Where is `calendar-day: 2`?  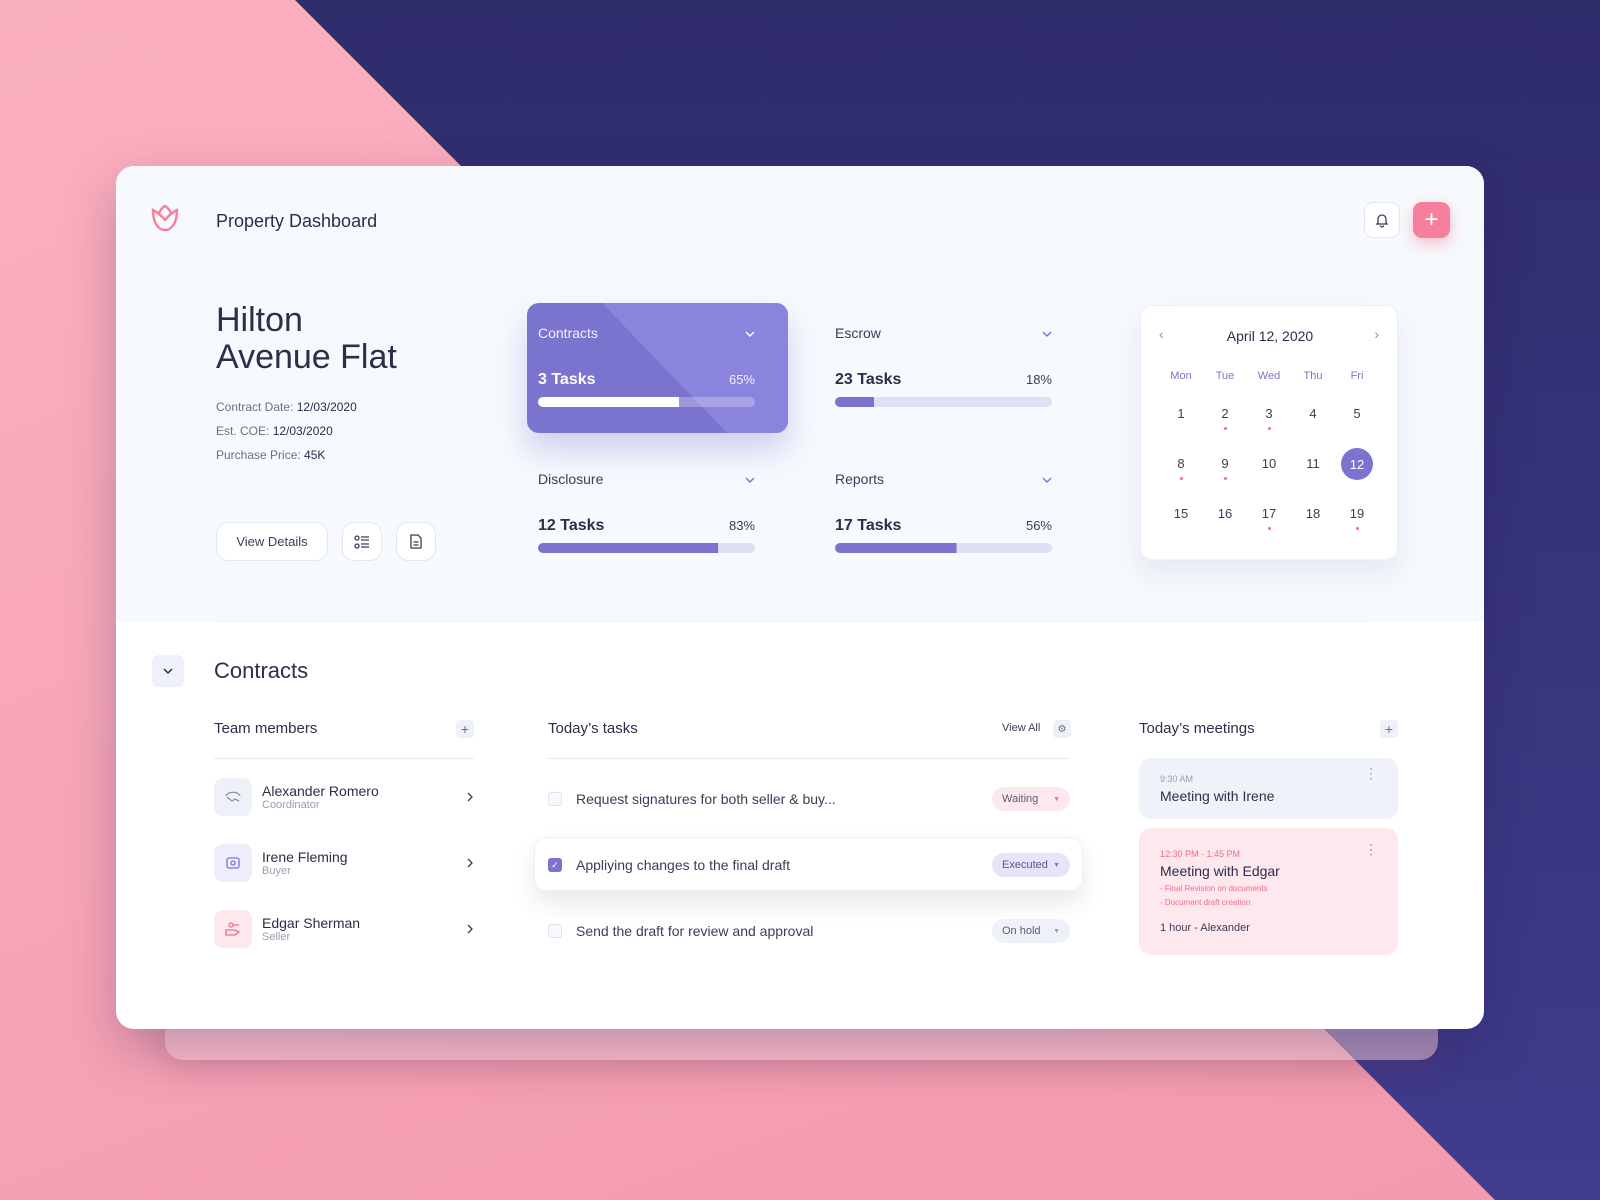 calendar-day: 2 is located at coordinates (1225, 420).